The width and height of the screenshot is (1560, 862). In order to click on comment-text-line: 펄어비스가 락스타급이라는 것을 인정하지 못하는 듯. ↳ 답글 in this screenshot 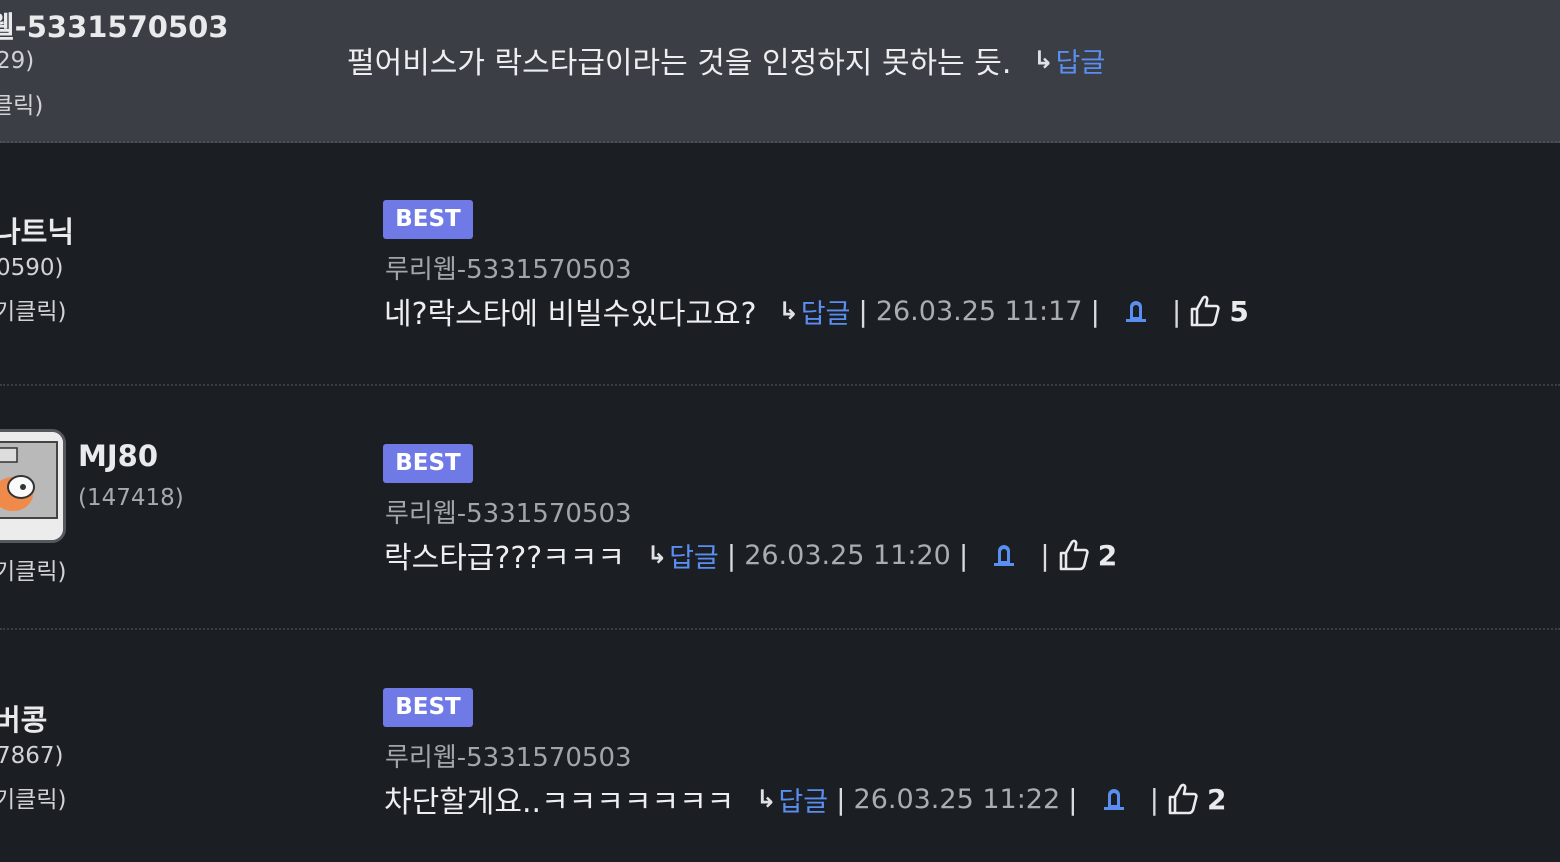, I will do `click(726, 60)`.